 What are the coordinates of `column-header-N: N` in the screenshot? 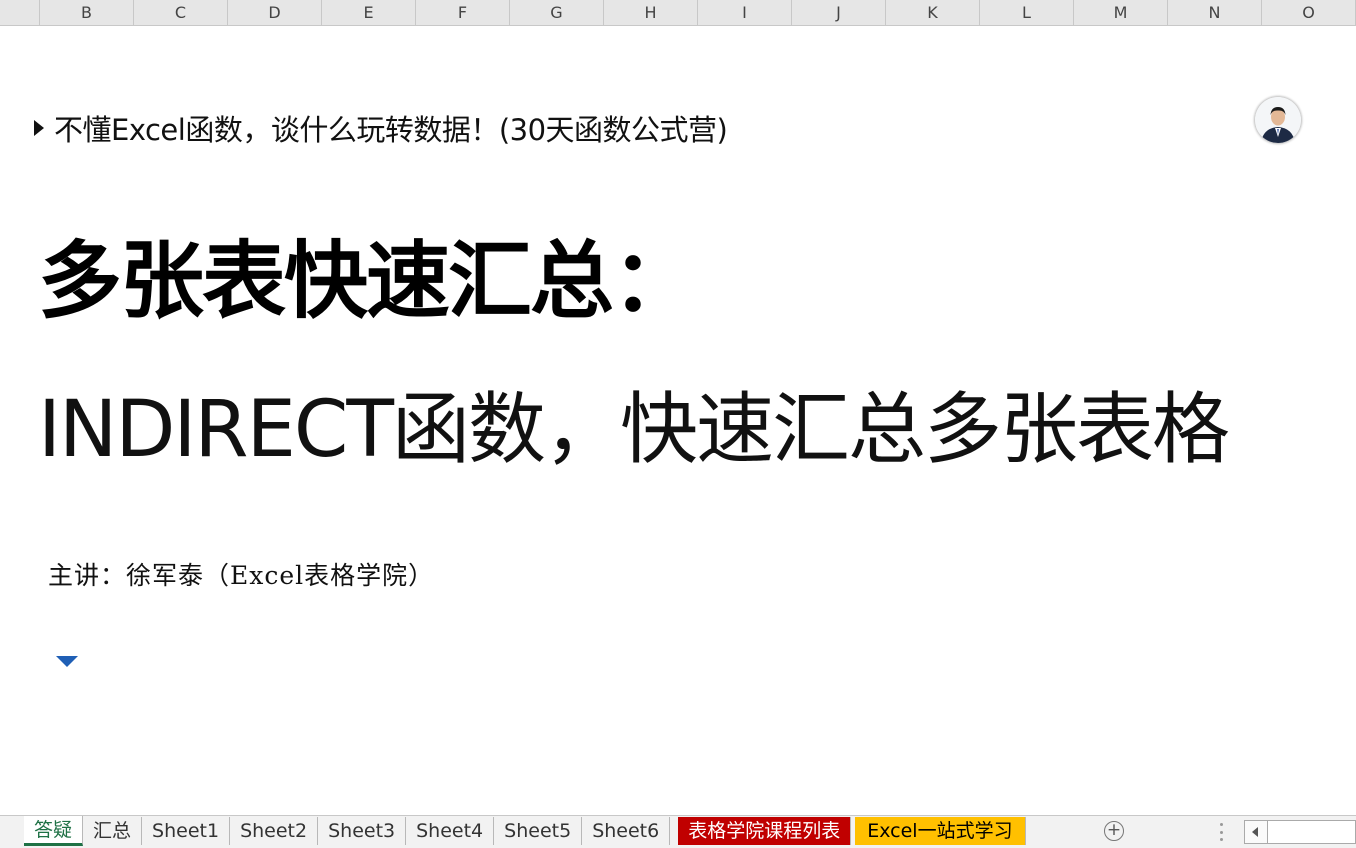 It's located at (1215, 12).